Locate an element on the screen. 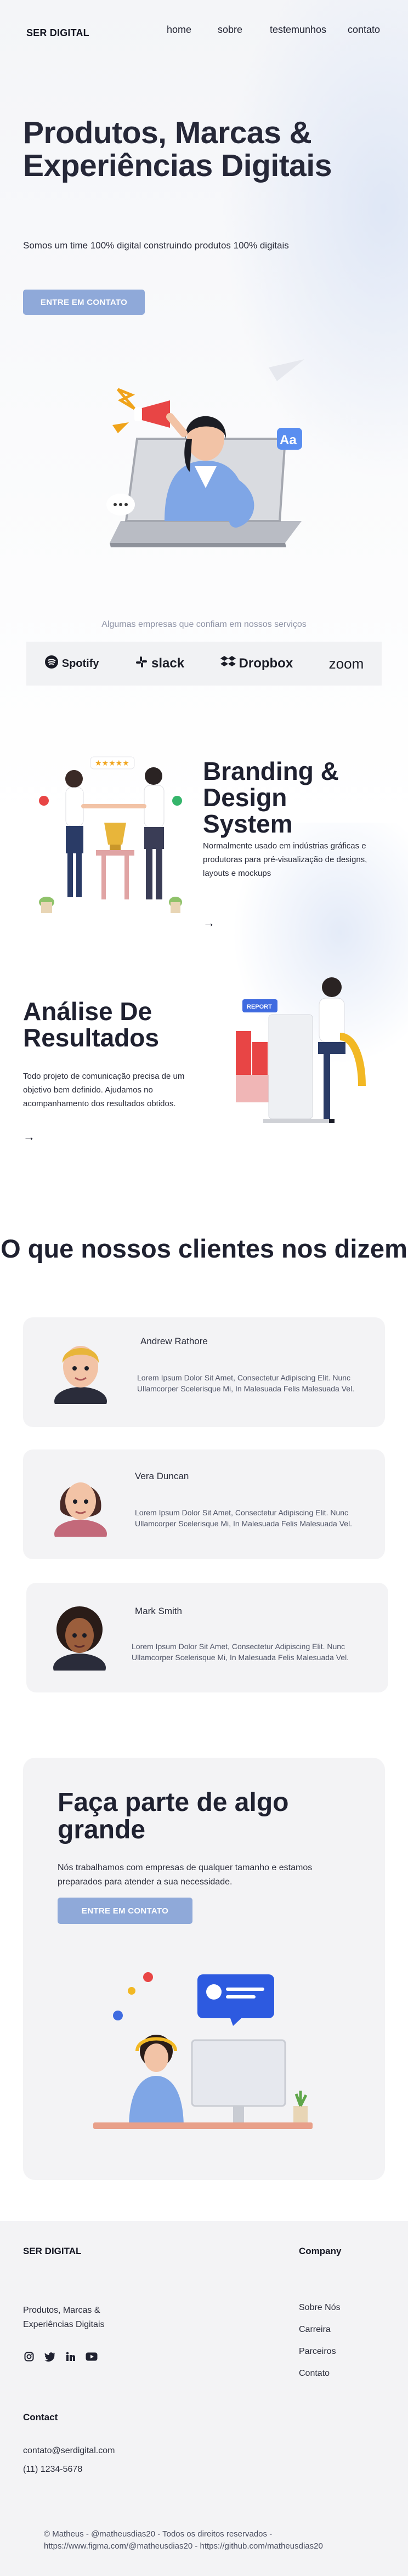 The image size is (408, 2576). aa-badge-label: Aa is located at coordinates (288, 440).